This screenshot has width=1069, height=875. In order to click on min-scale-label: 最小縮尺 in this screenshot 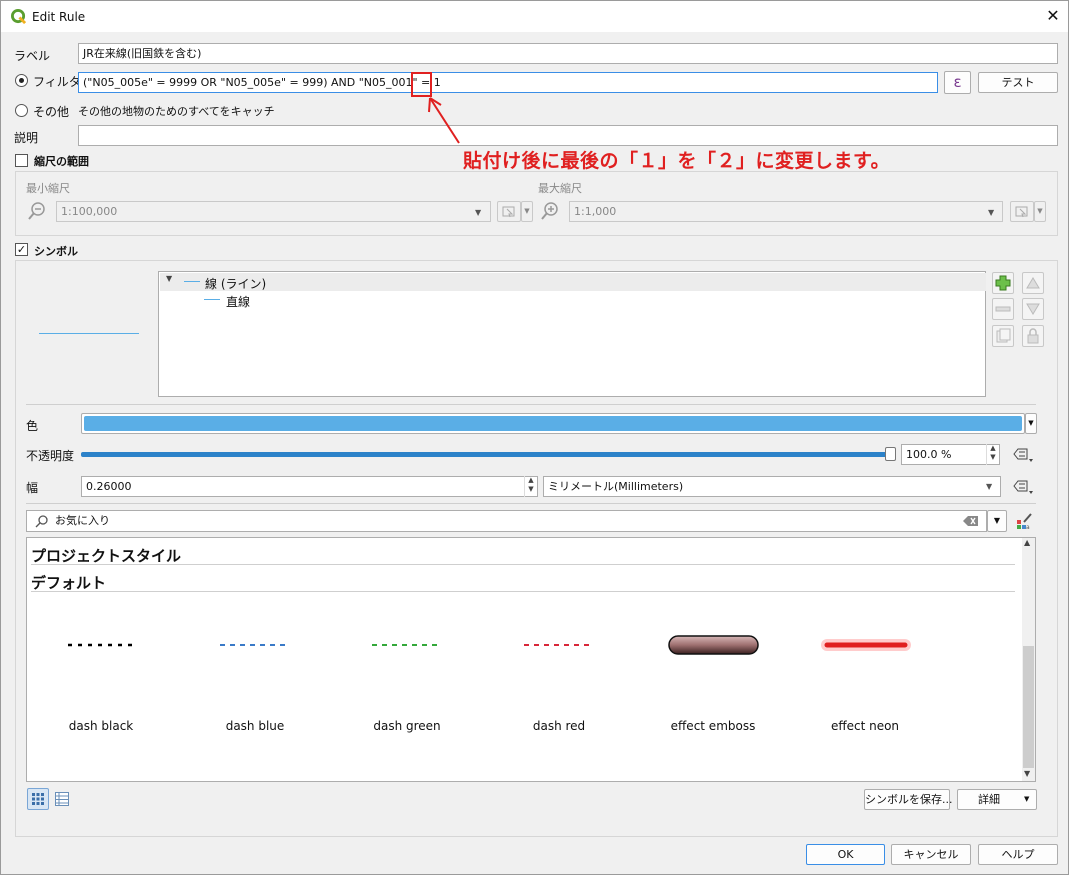, I will do `click(48, 188)`.